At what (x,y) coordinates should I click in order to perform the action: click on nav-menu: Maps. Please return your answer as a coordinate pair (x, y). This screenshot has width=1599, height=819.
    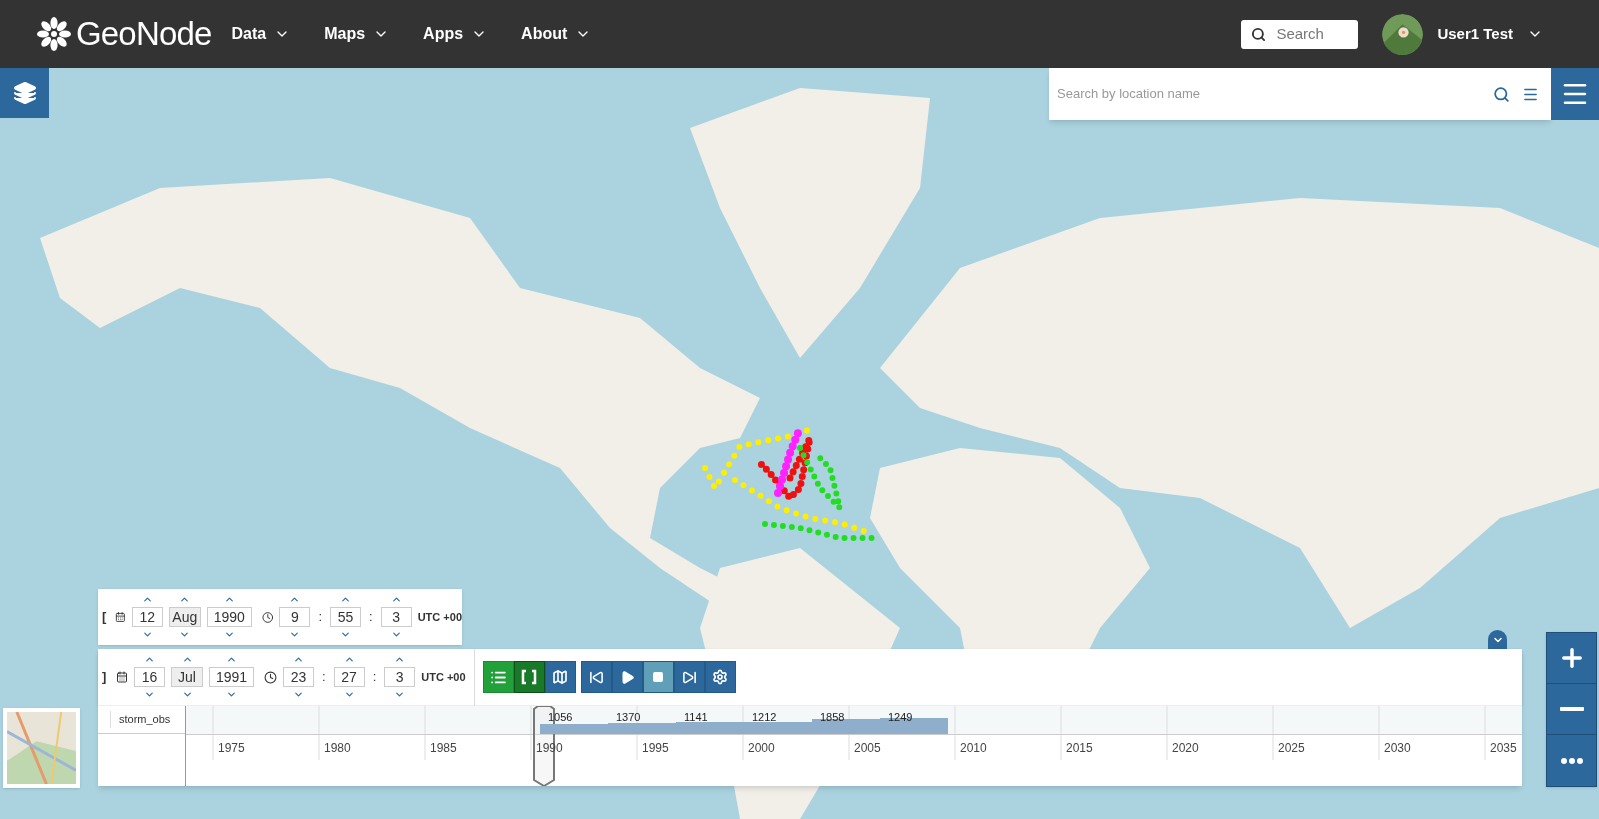
    Looking at the image, I should click on (357, 34).